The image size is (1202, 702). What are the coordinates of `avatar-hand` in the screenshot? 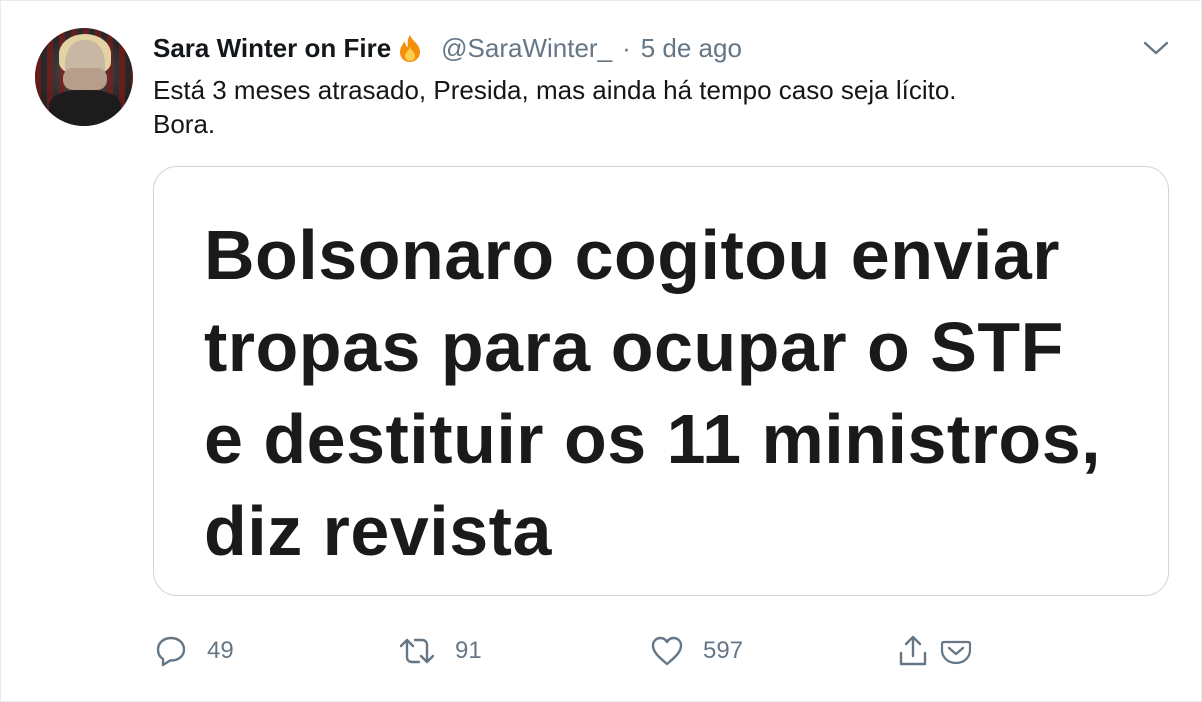 It's located at (85, 79).